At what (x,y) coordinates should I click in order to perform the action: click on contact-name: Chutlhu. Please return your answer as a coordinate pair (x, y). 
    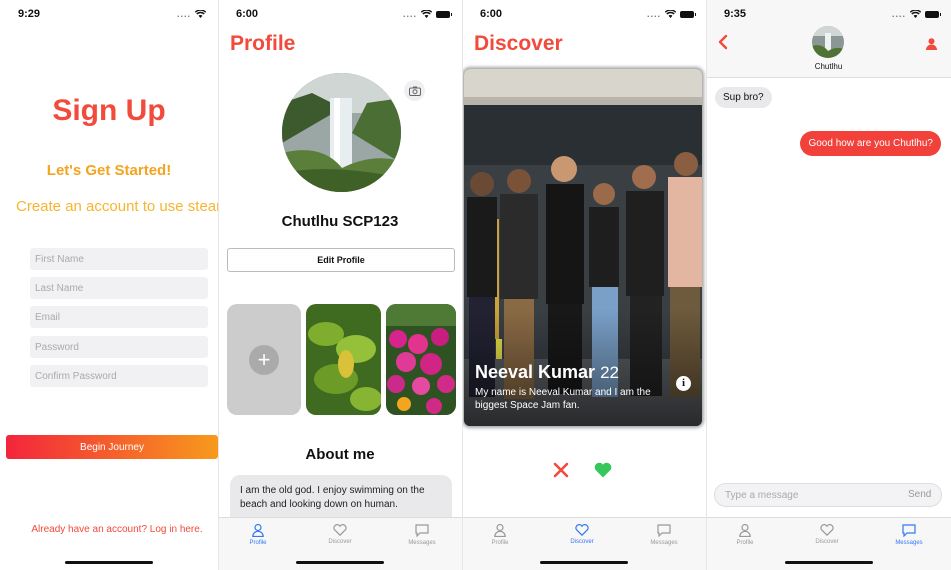
    Looking at the image, I should click on (828, 66).